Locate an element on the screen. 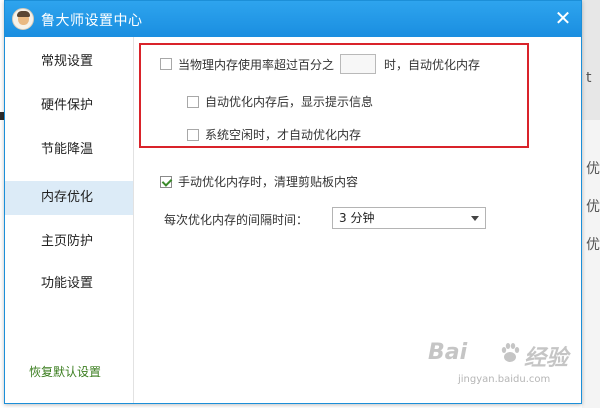 Image resolution: width=600 pixels, height=408 pixels. baidu-jingyan-watermark: Bai 经验 jingyan.baidu.com is located at coordinates (503, 370).